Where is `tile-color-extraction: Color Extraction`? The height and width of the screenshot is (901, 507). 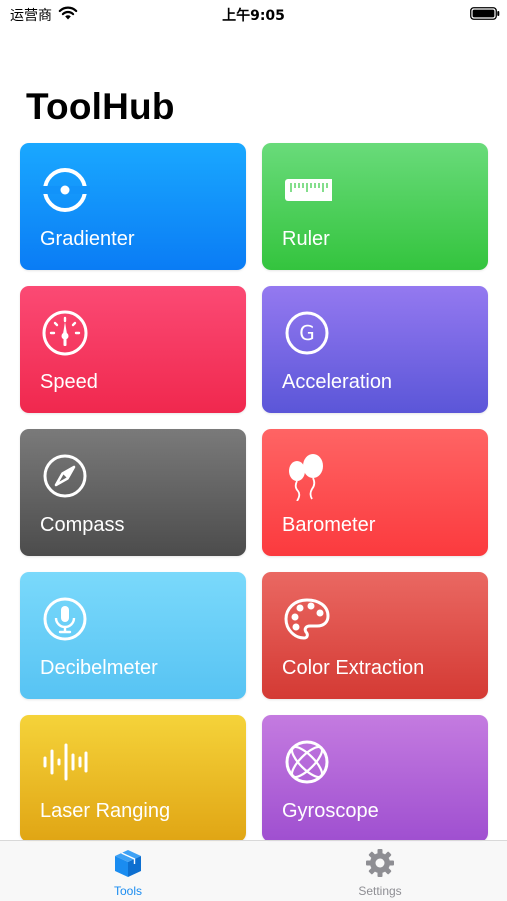 tile-color-extraction: Color Extraction is located at coordinates (375, 635).